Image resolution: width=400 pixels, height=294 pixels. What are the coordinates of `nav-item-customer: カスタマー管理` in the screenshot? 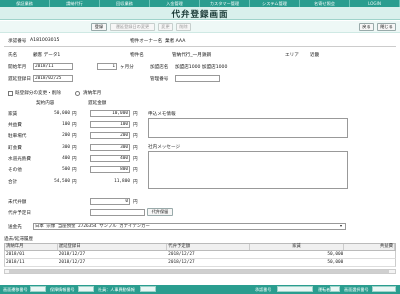 It's located at (225, 3).